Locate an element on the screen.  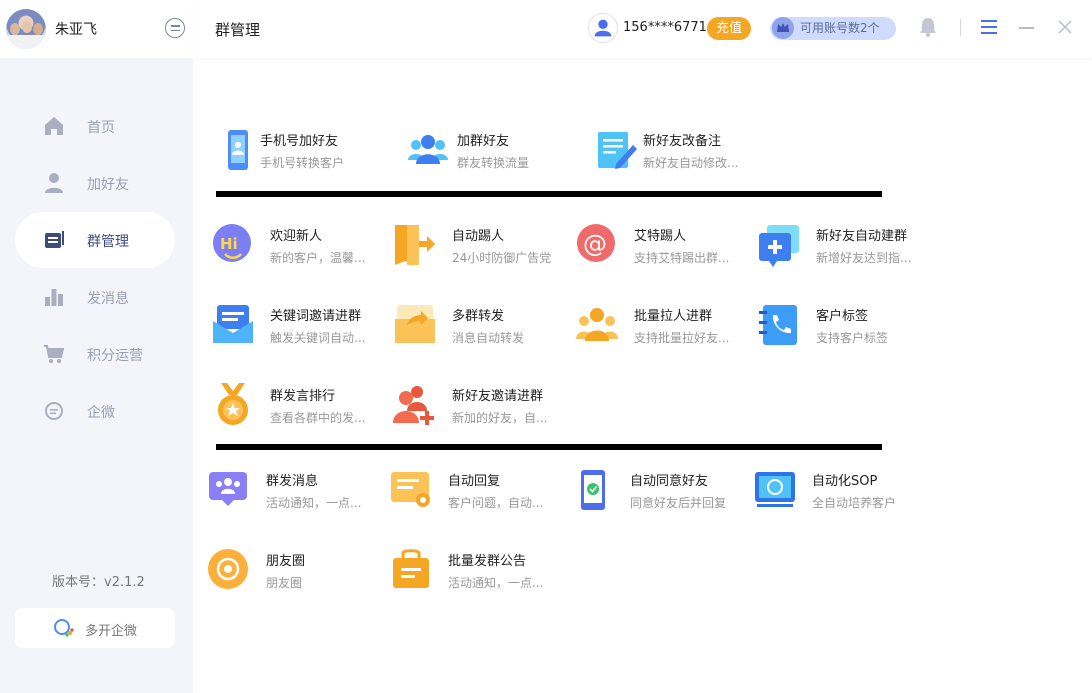
feature-tile-auto-accept-friend: 自动同意好友 同意好友后并回复 is located at coordinates (656, 490).